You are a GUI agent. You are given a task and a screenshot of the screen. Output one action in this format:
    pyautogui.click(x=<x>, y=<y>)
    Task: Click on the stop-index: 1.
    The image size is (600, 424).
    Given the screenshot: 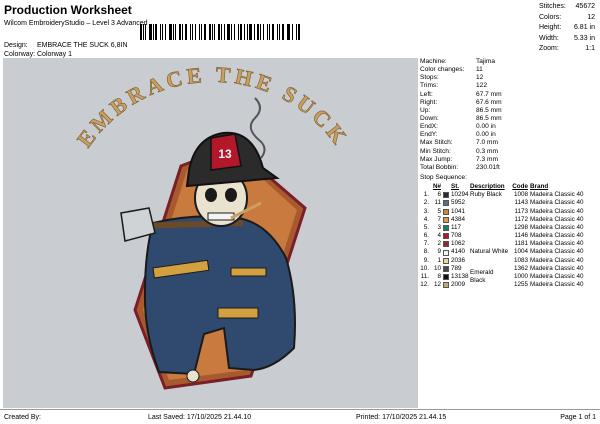 What is the action you would take?
    pyautogui.click(x=426, y=195)
    